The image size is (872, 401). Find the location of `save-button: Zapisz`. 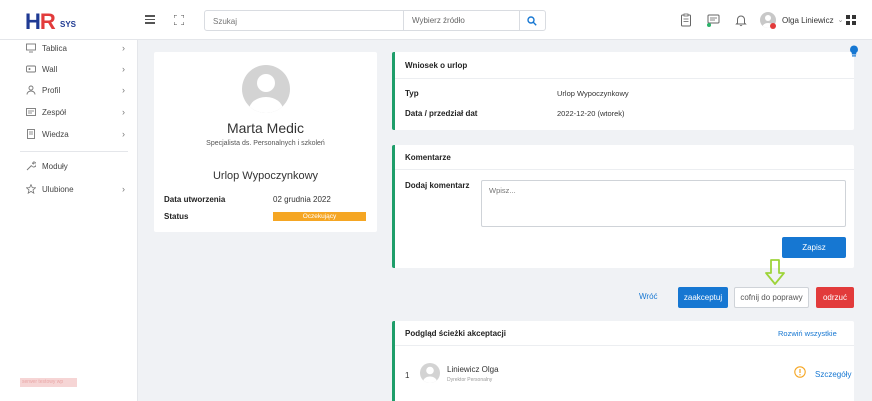

save-button: Zapisz is located at coordinates (814, 247).